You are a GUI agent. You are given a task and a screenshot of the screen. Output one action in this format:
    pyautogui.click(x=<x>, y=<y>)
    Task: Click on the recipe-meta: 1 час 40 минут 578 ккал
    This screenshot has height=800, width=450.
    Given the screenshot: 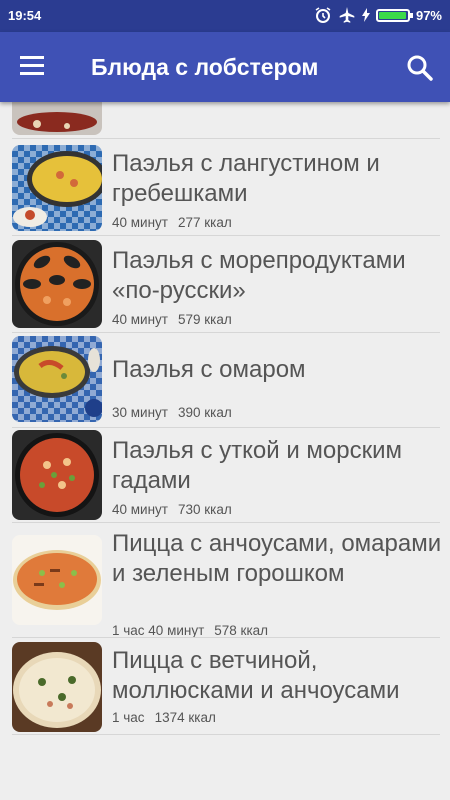 What is the action you would take?
    pyautogui.click(x=195, y=630)
    